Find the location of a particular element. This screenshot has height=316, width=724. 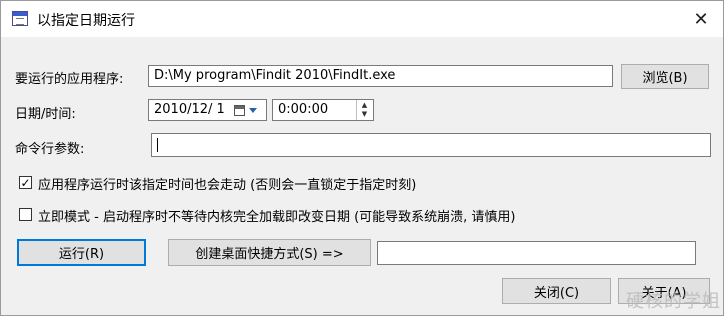

args-label: 命令行参数: is located at coordinates (50, 149).